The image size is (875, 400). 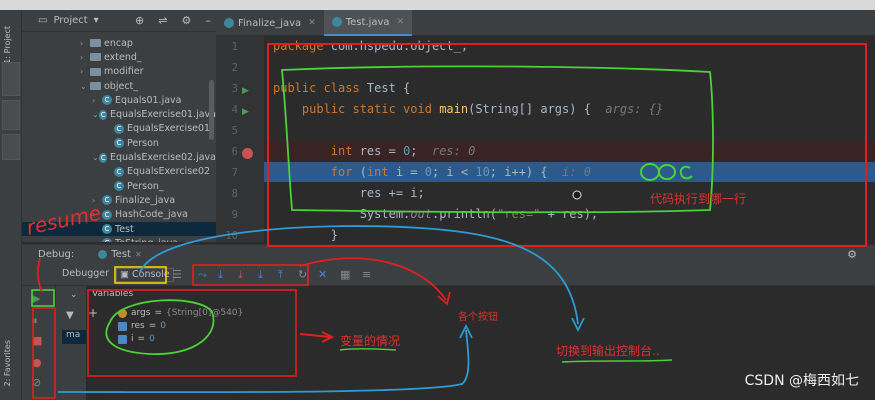 I want to click on code-line: res += i;, so click(x=349, y=193).